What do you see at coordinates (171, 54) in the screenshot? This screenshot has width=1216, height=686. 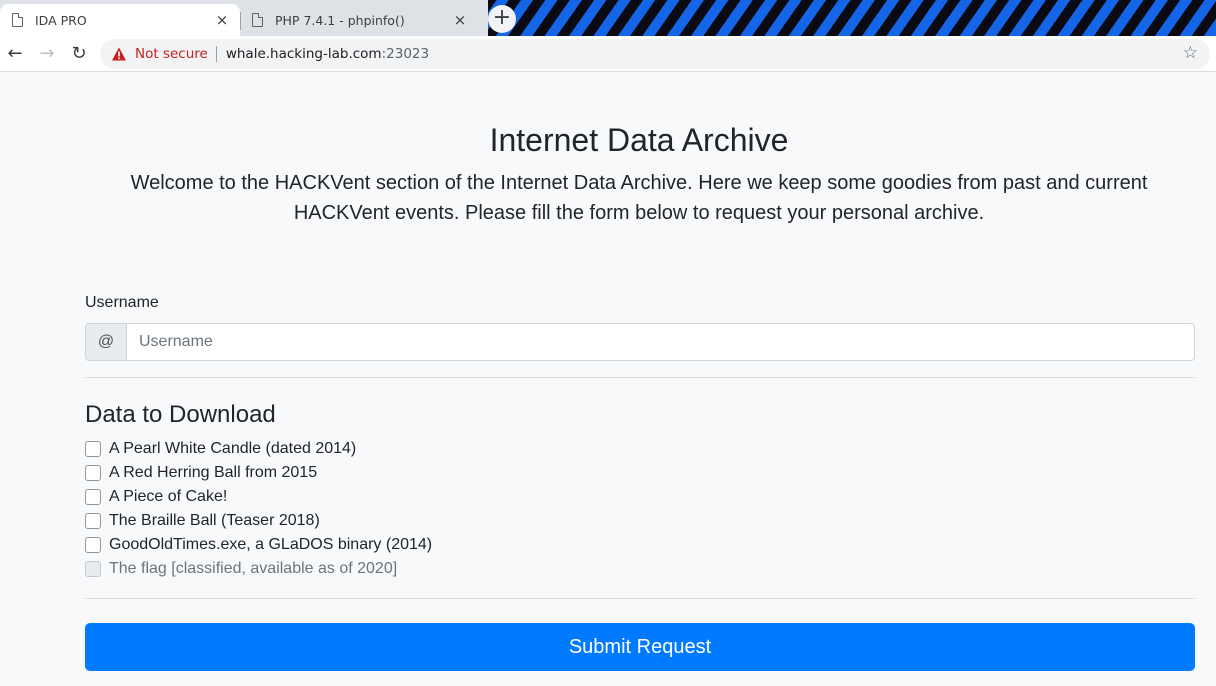 I see `security-status: Not secure` at bounding box center [171, 54].